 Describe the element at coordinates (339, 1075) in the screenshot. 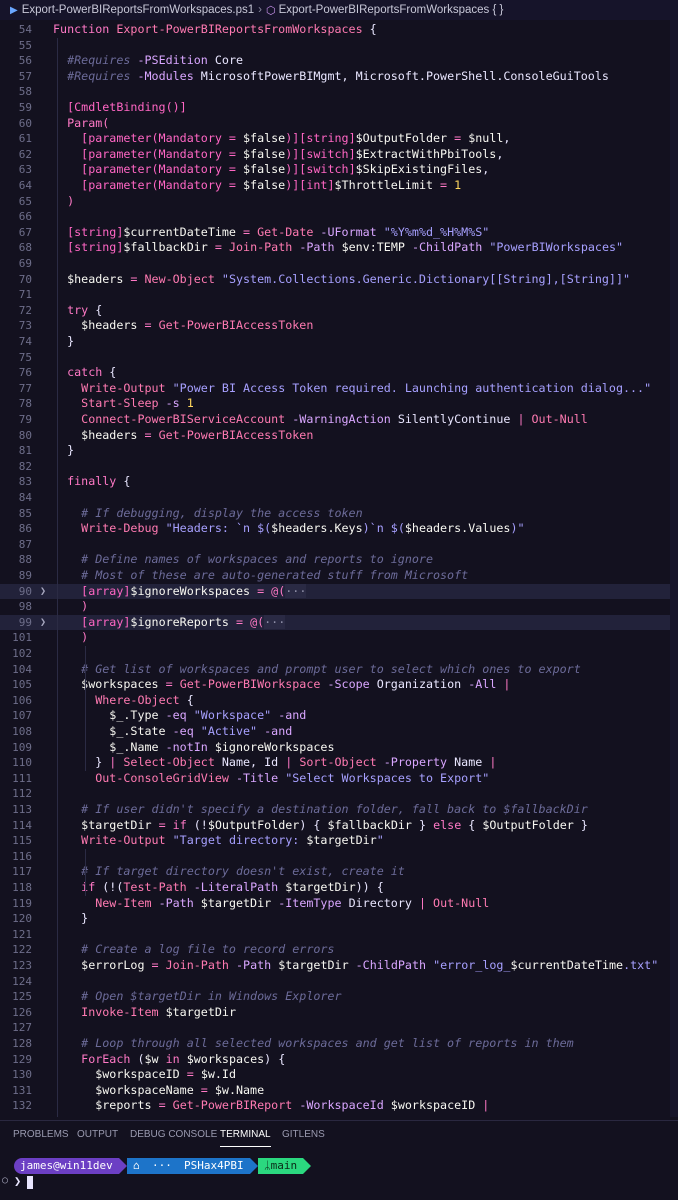

I see `code-line: 130 $workspaceID = $w.Id` at that location.